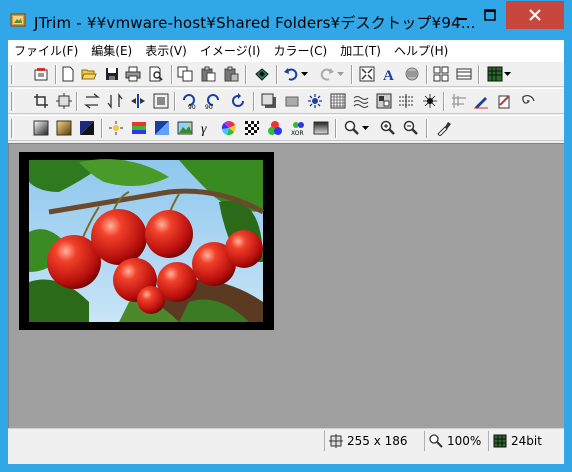 Image resolution: width=572 pixels, height=472 pixels. What do you see at coordinates (297, 133) in the screenshot?
I see `svg-text: XOR` at bounding box center [297, 133].